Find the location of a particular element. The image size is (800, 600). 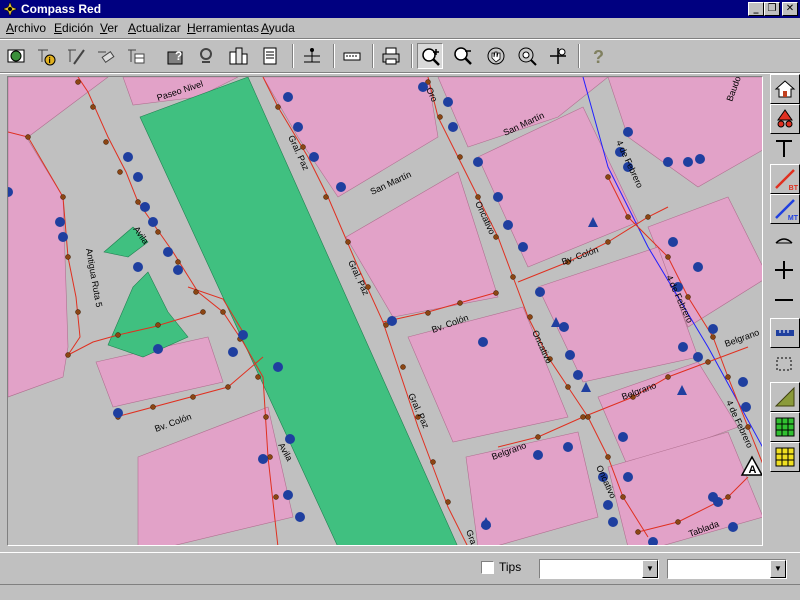

zoom-in-icon is located at coordinates (430, 56).